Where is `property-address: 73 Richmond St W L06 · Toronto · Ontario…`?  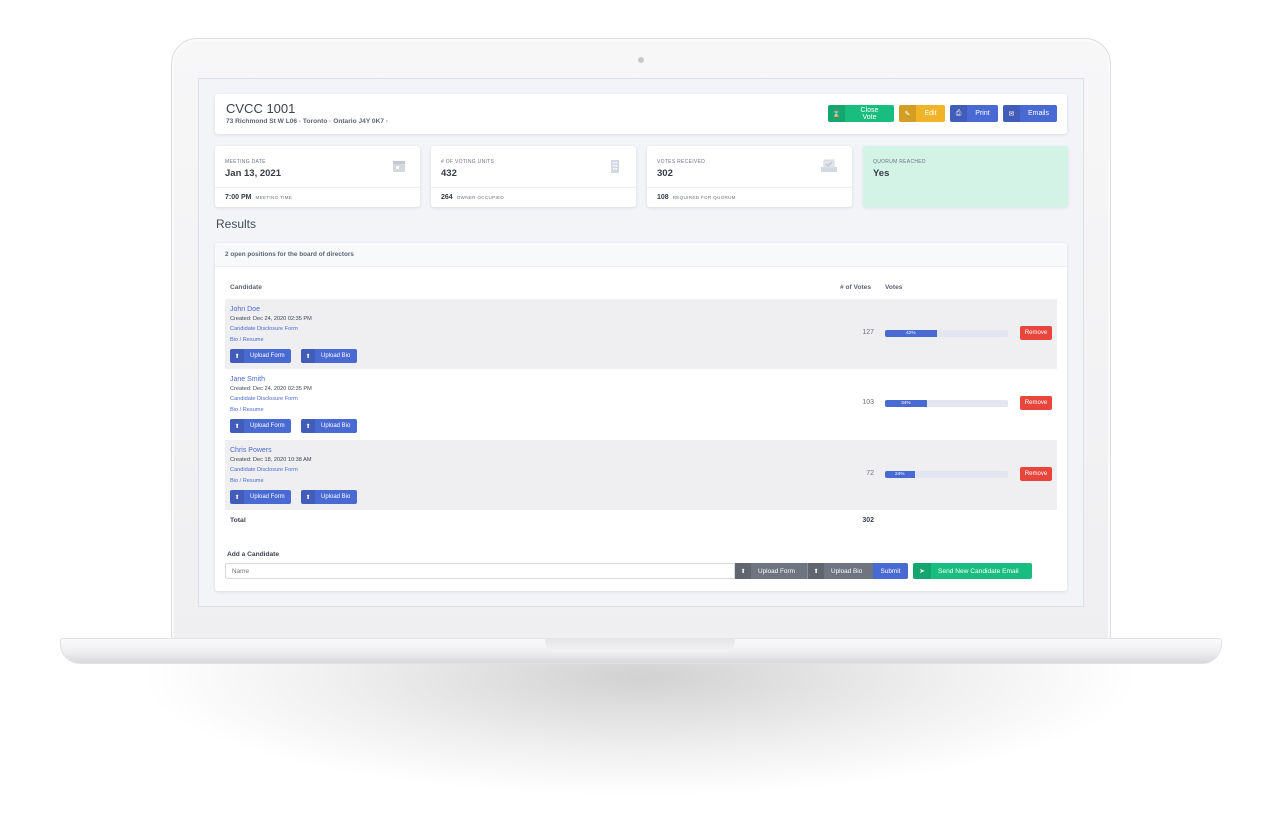 property-address: 73 Richmond St W L06 · Toronto · Ontario… is located at coordinates (307, 121).